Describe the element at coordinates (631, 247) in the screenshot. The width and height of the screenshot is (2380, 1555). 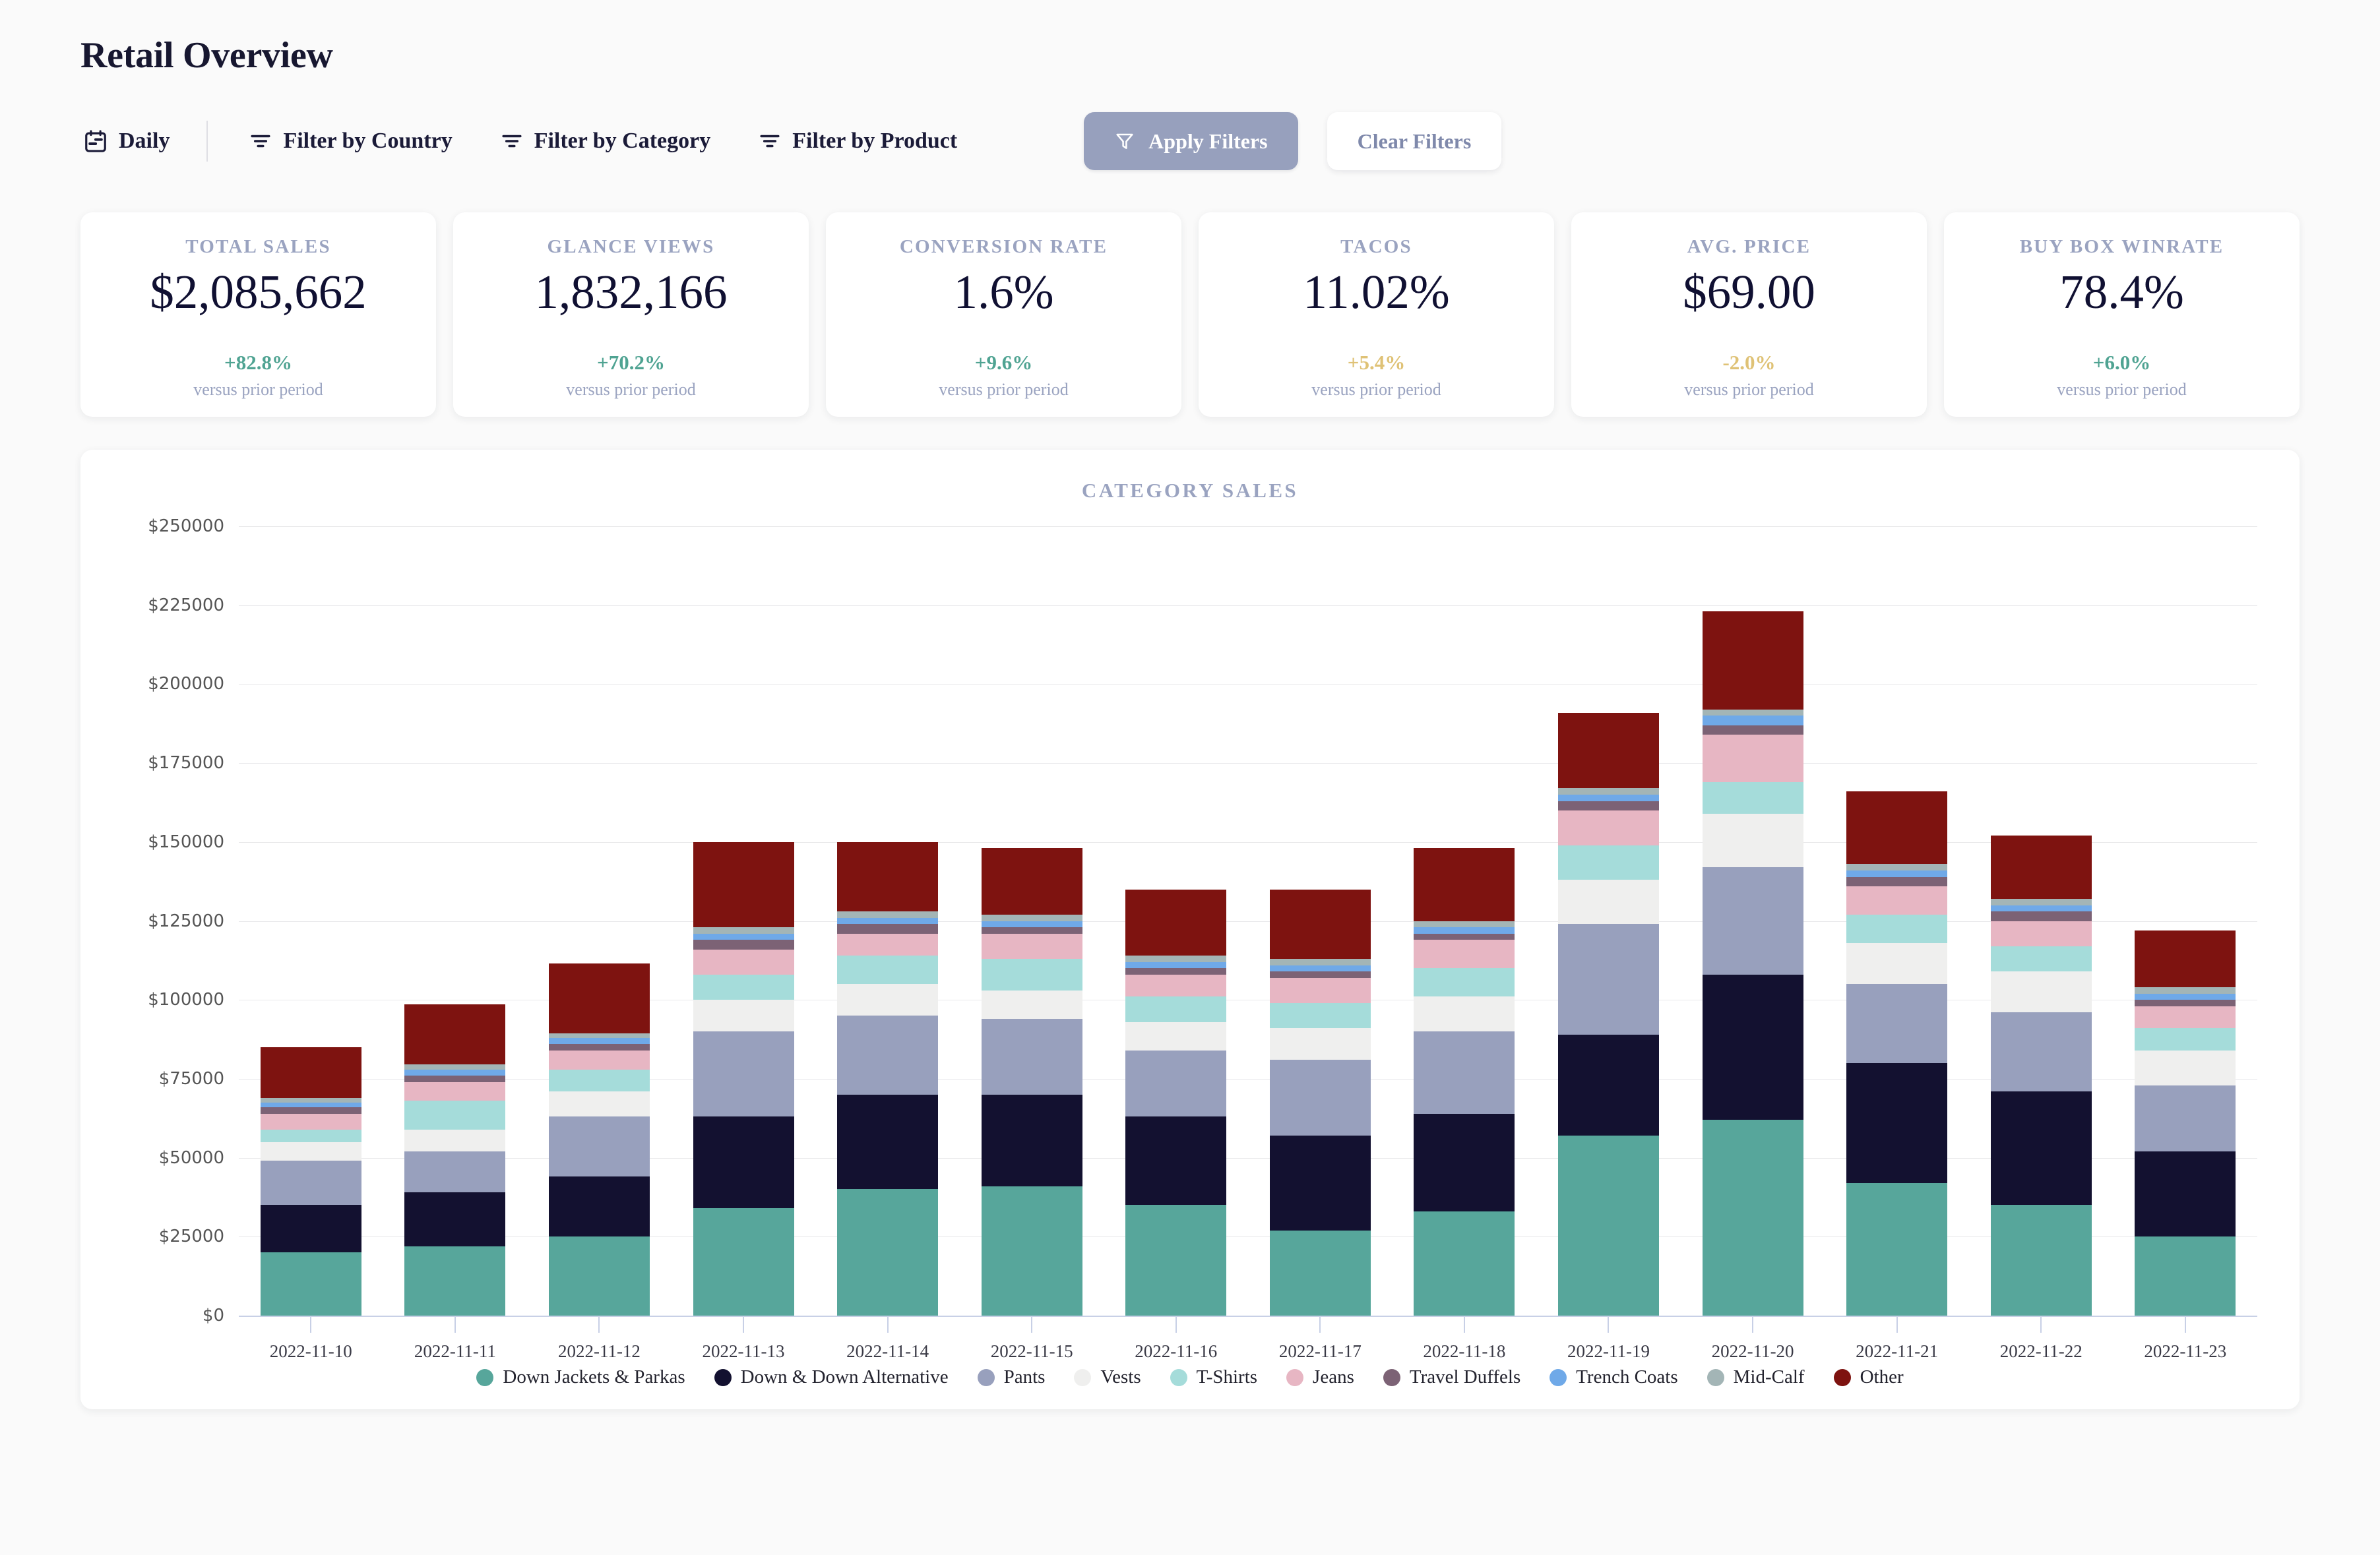
I see `kpi-label: GLANCE VIEWS` at that location.